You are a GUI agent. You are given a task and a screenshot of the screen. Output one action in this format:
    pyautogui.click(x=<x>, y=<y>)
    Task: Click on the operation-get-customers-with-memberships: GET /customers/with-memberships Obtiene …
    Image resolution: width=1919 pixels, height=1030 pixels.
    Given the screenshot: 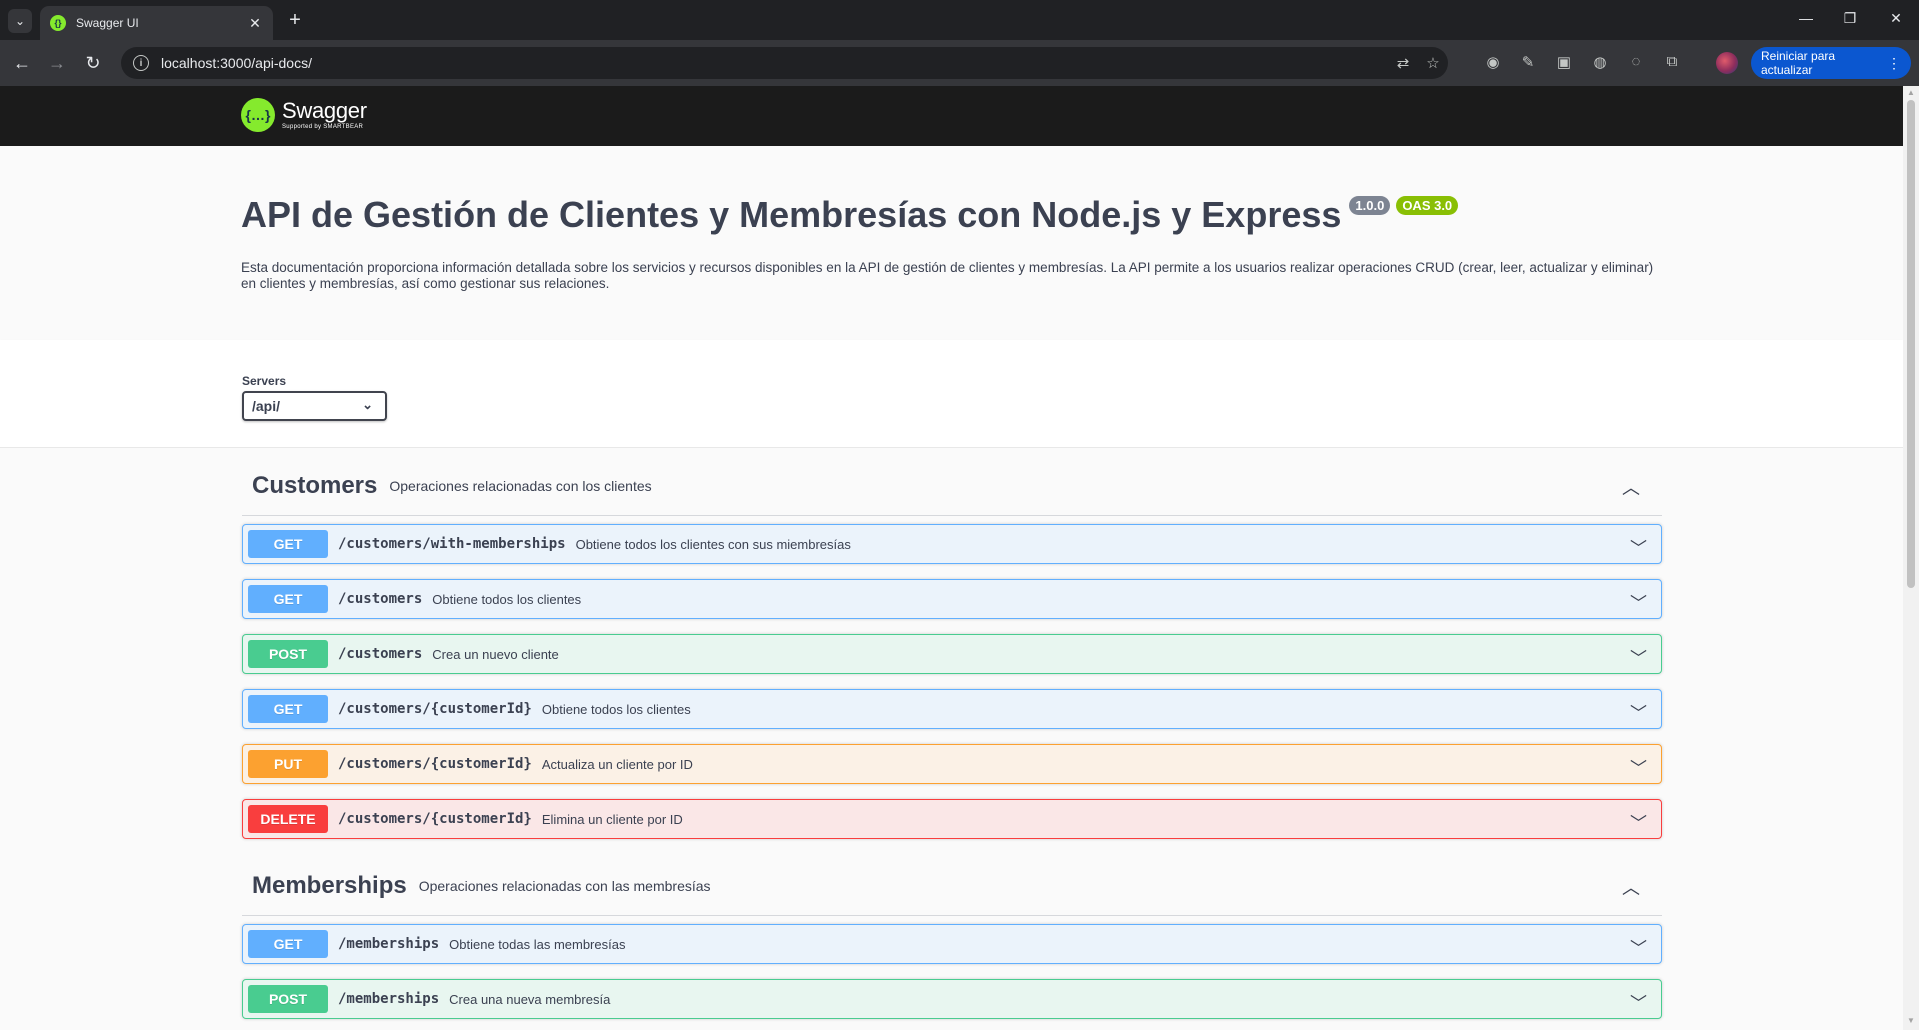 What is the action you would take?
    pyautogui.click(x=952, y=544)
    